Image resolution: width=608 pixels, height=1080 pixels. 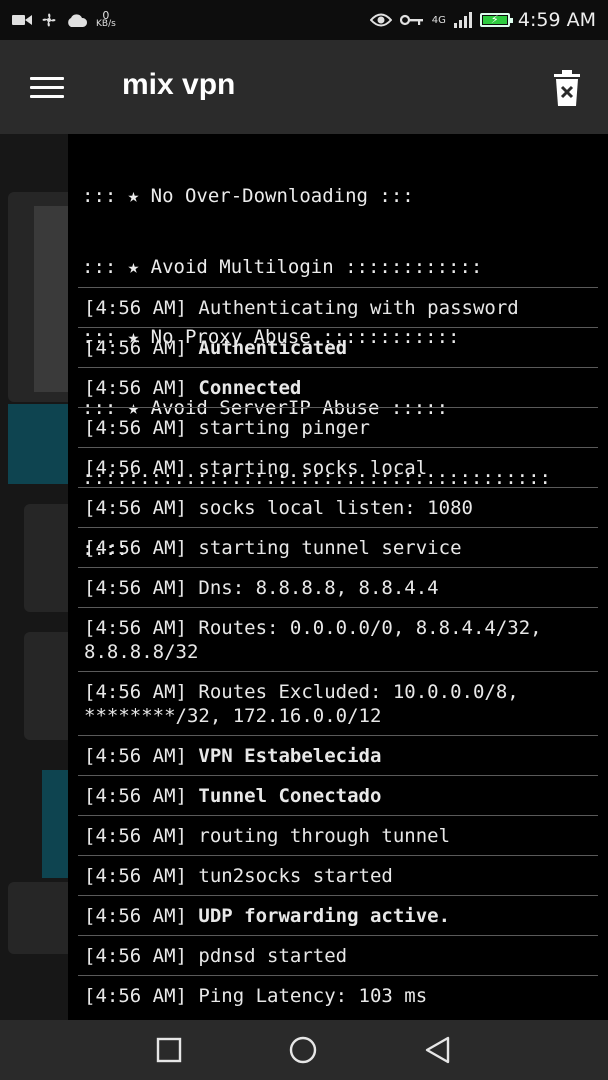 I want to click on recent-apps-icon, so click(x=169, y=1050).